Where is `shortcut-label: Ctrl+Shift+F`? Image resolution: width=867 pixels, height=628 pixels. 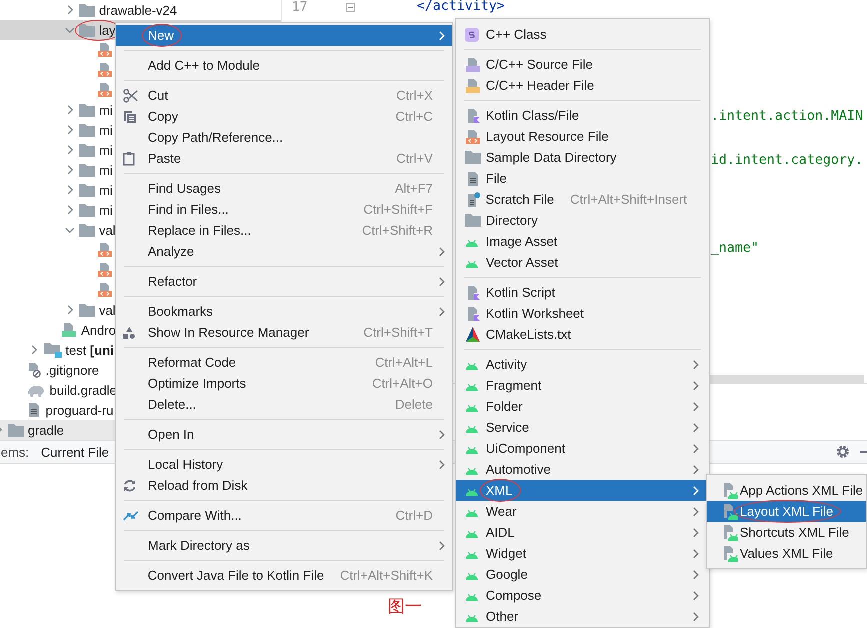 shortcut-label: Ctrl+Shift+F is located at coordinates (398, 209).